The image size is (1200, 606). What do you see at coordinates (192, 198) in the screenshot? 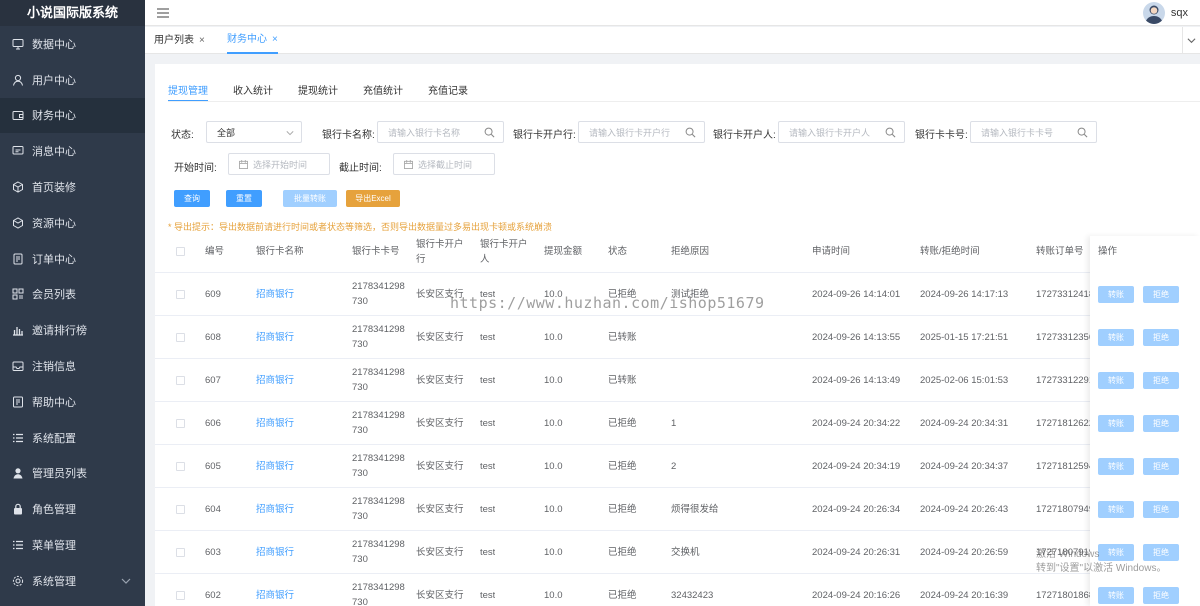
I see `query-button: 查询` at bounding box center [192, 198].